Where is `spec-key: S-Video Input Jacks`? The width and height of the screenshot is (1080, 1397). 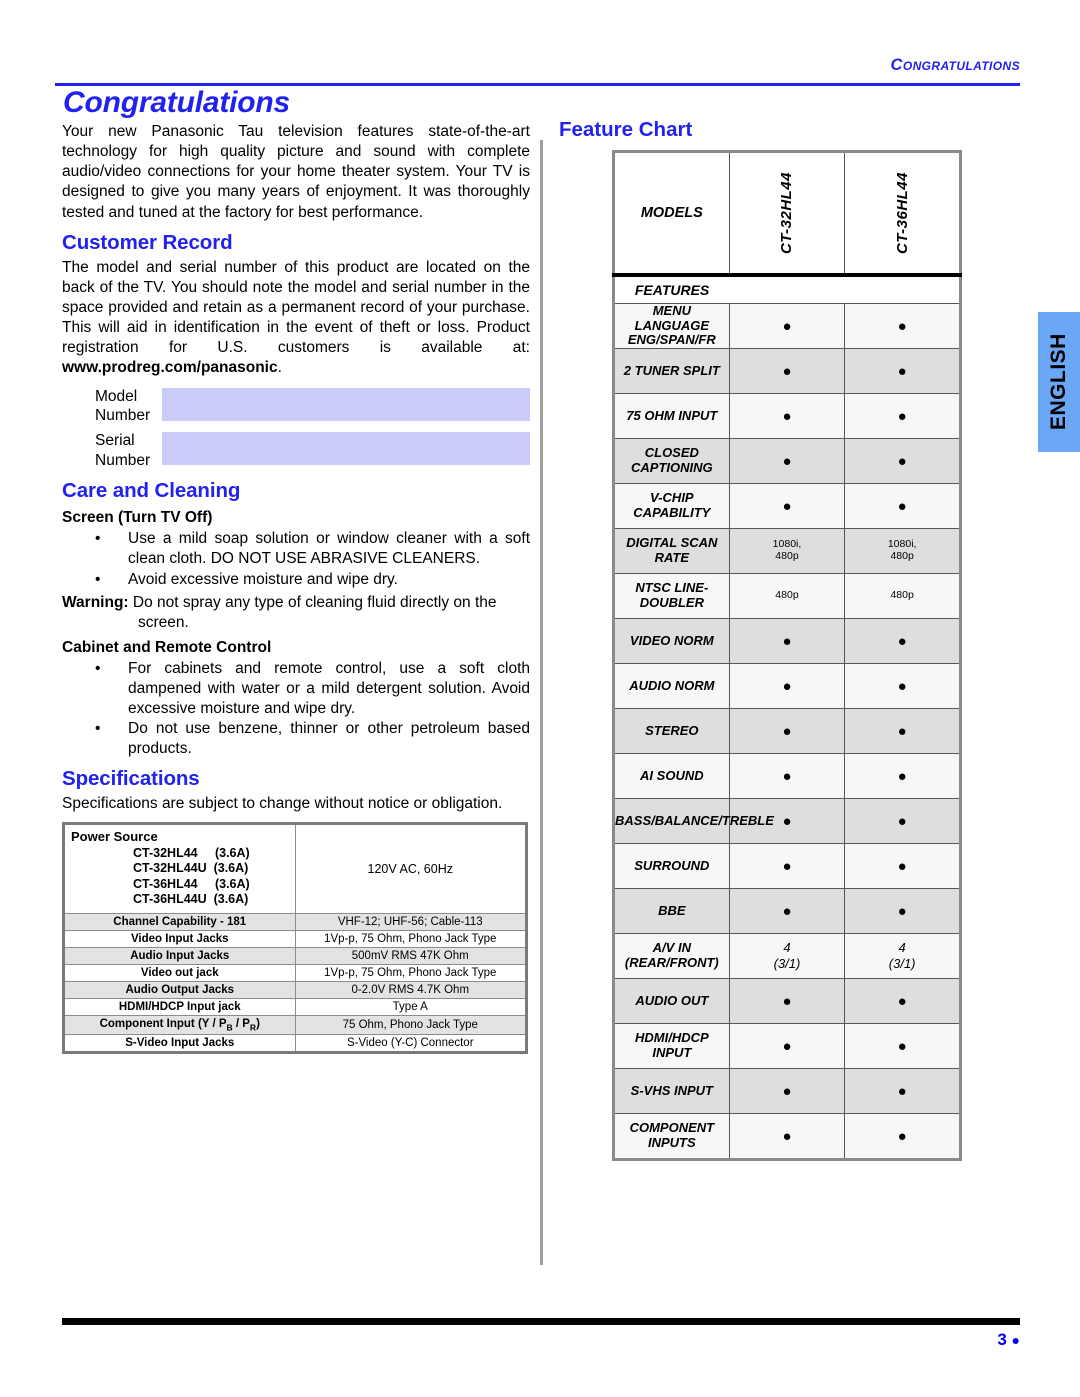 spec-key: S-Video Input Jacks is located at coordinates (179, 1044).